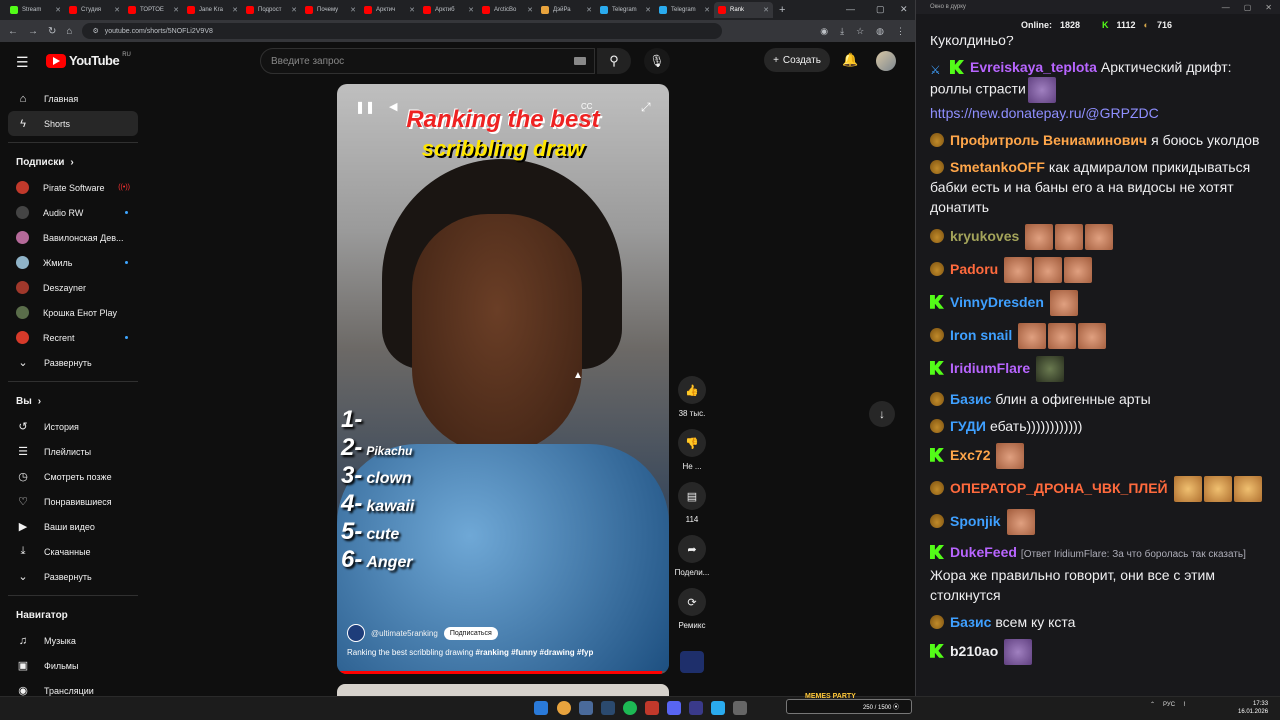  What do you see at coordinates (73, 576) in the screenshot?
I see `sidebar-item-you: ⌄ Развернуть` at bounding box center [73, 576].